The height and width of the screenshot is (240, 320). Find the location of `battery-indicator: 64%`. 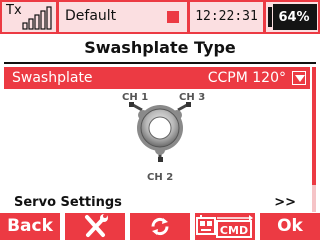

battery-indicator: 64% is located at coordinates (292, 17).